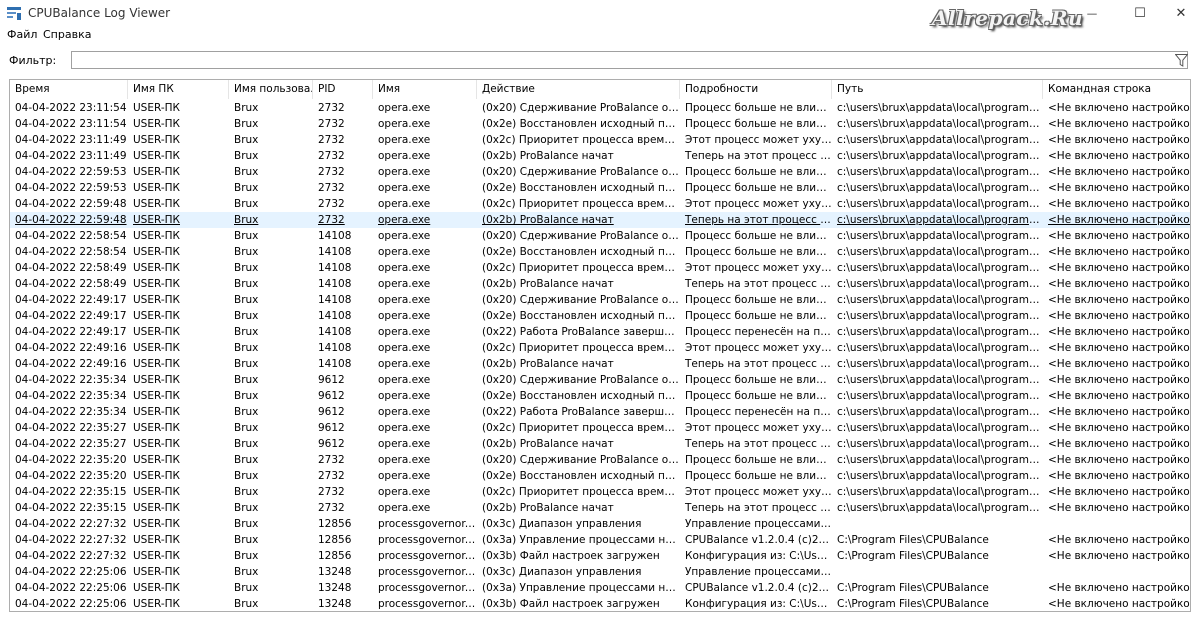 The width and height of the screenshot is (1200, 633). I want to click on funnel-icon, so click(1181, 60).